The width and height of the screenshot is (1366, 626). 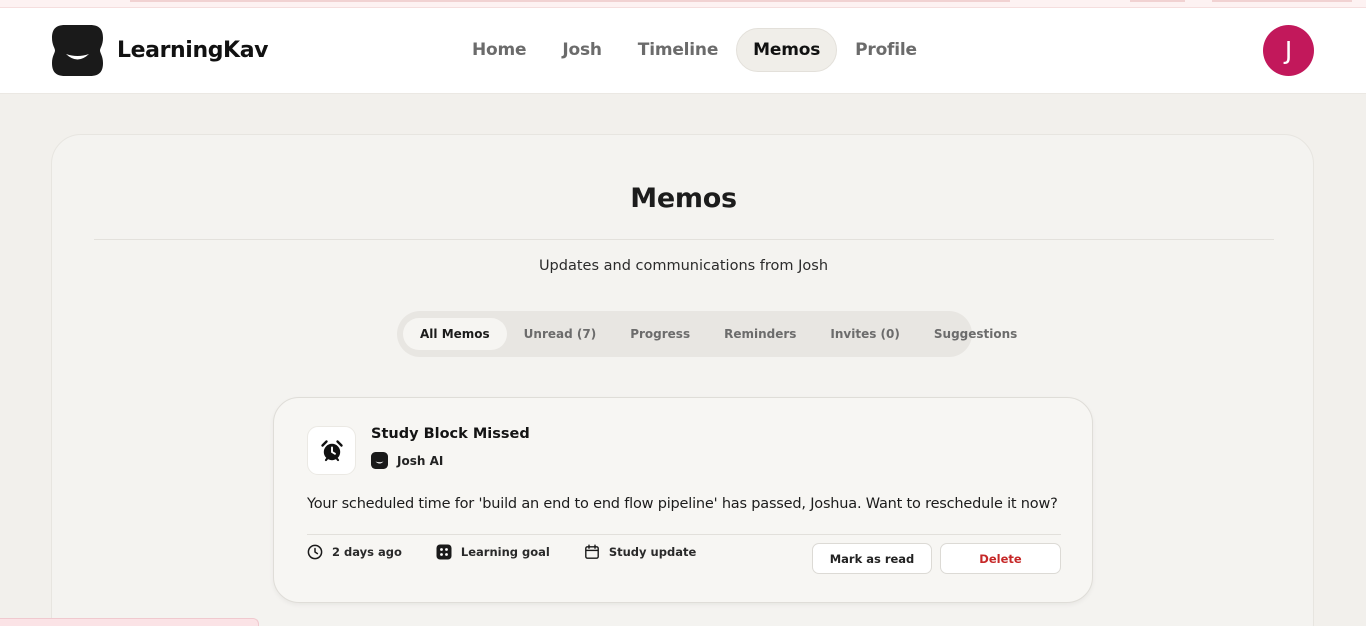 I want to click on meta-type-text: Study update, so click(x=652, y=552).